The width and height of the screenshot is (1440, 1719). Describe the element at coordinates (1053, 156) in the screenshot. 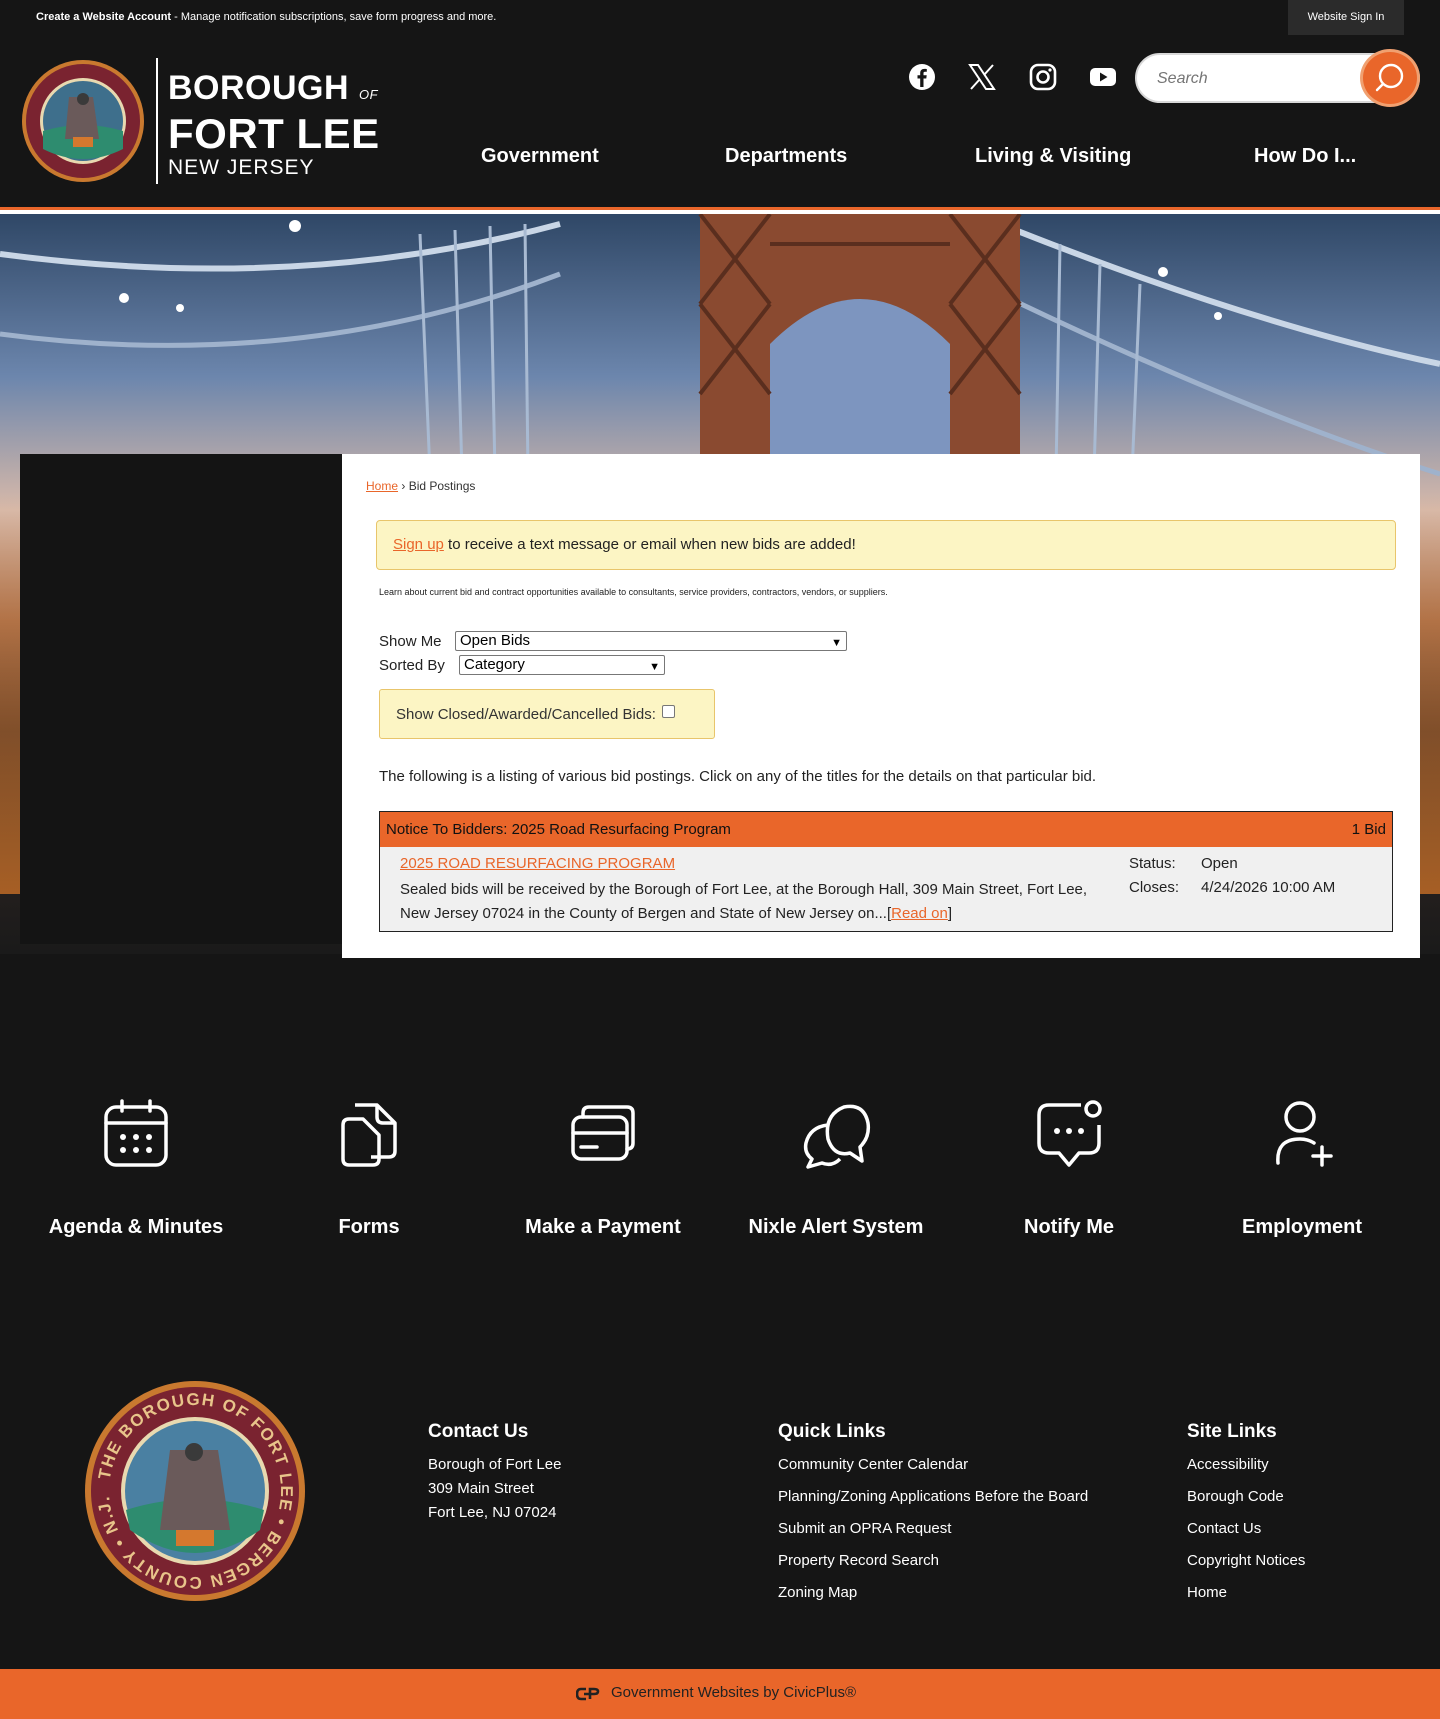

I see `nav-living-visiting: Living & Visiting` at that location.